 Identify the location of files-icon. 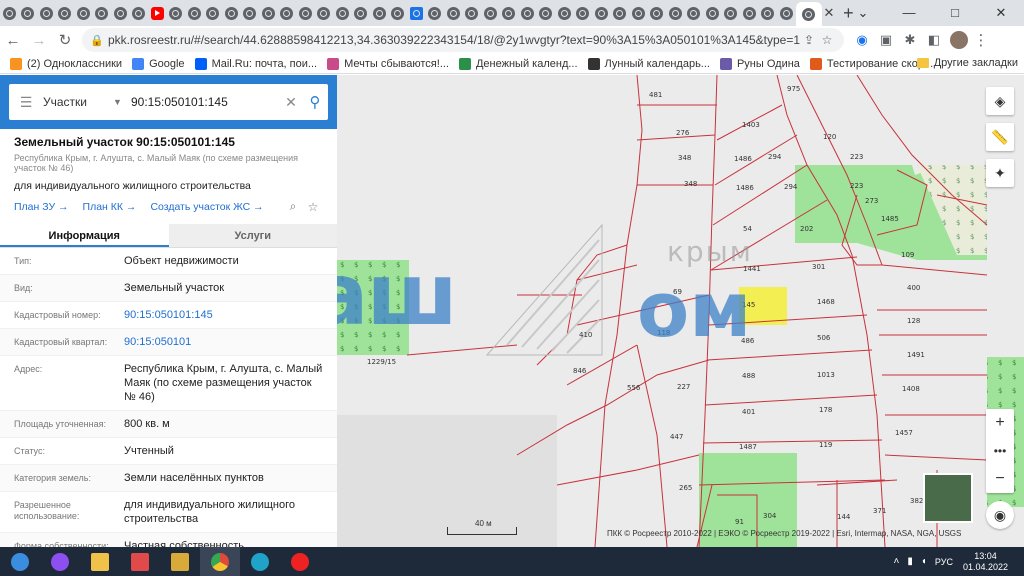
(180, 561).